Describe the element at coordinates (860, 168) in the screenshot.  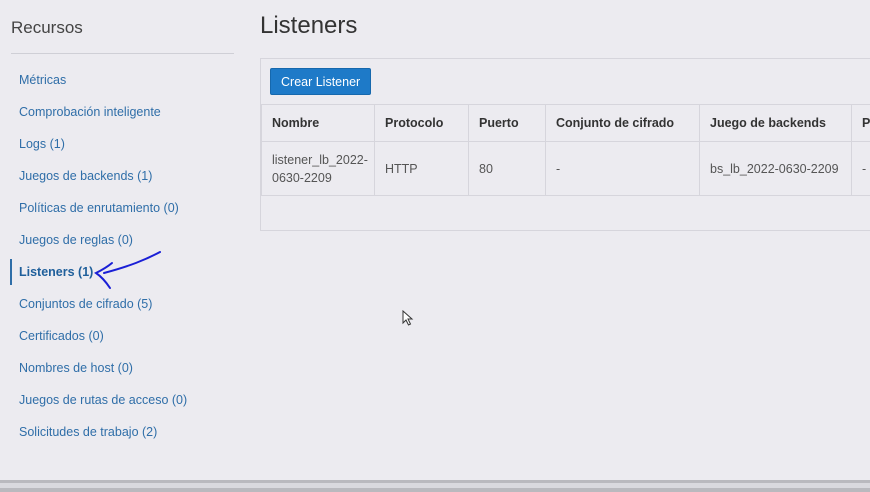
I see `cell-truncated: -` at that location.